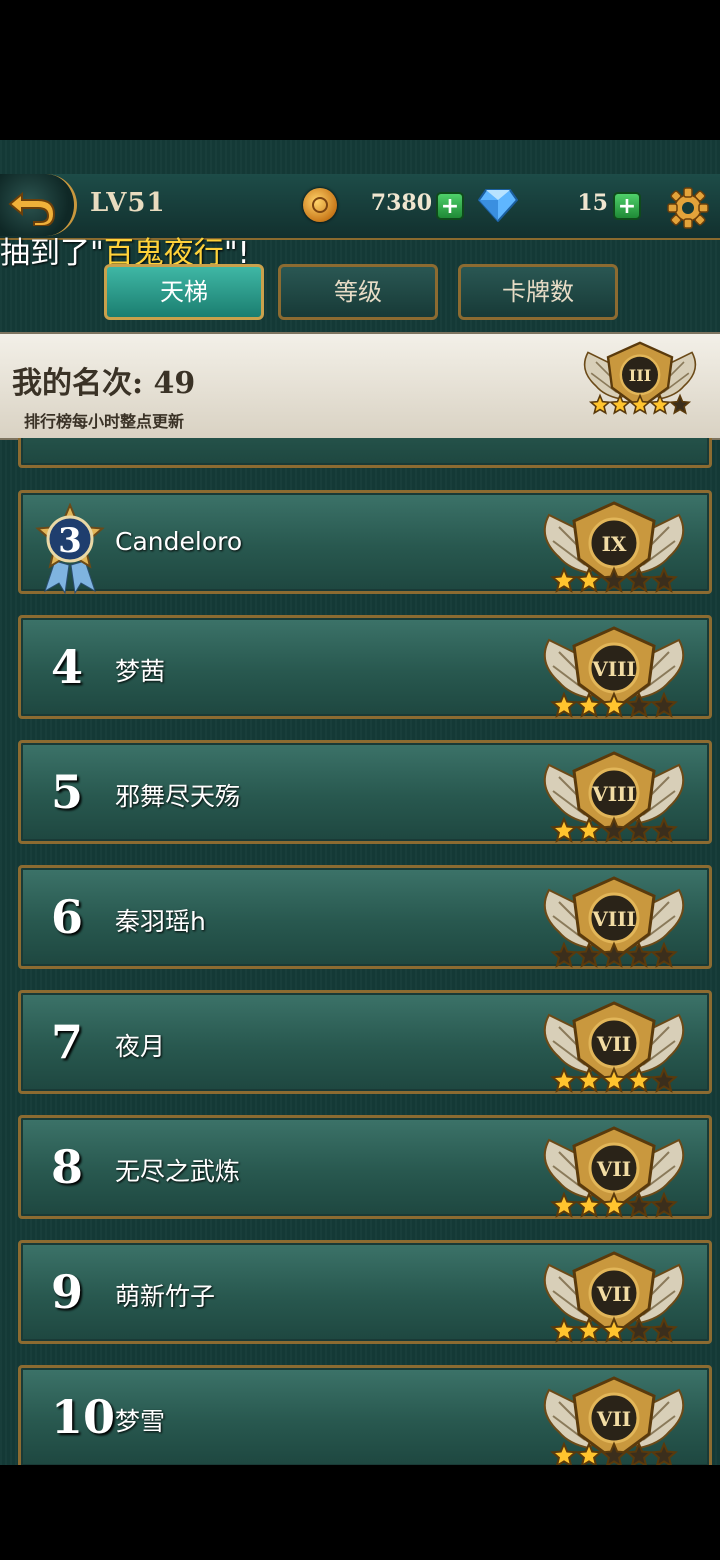 This screenshot has height=1560, width=720. I want to click on row-8-star-5-icon, so click(664, 1204).